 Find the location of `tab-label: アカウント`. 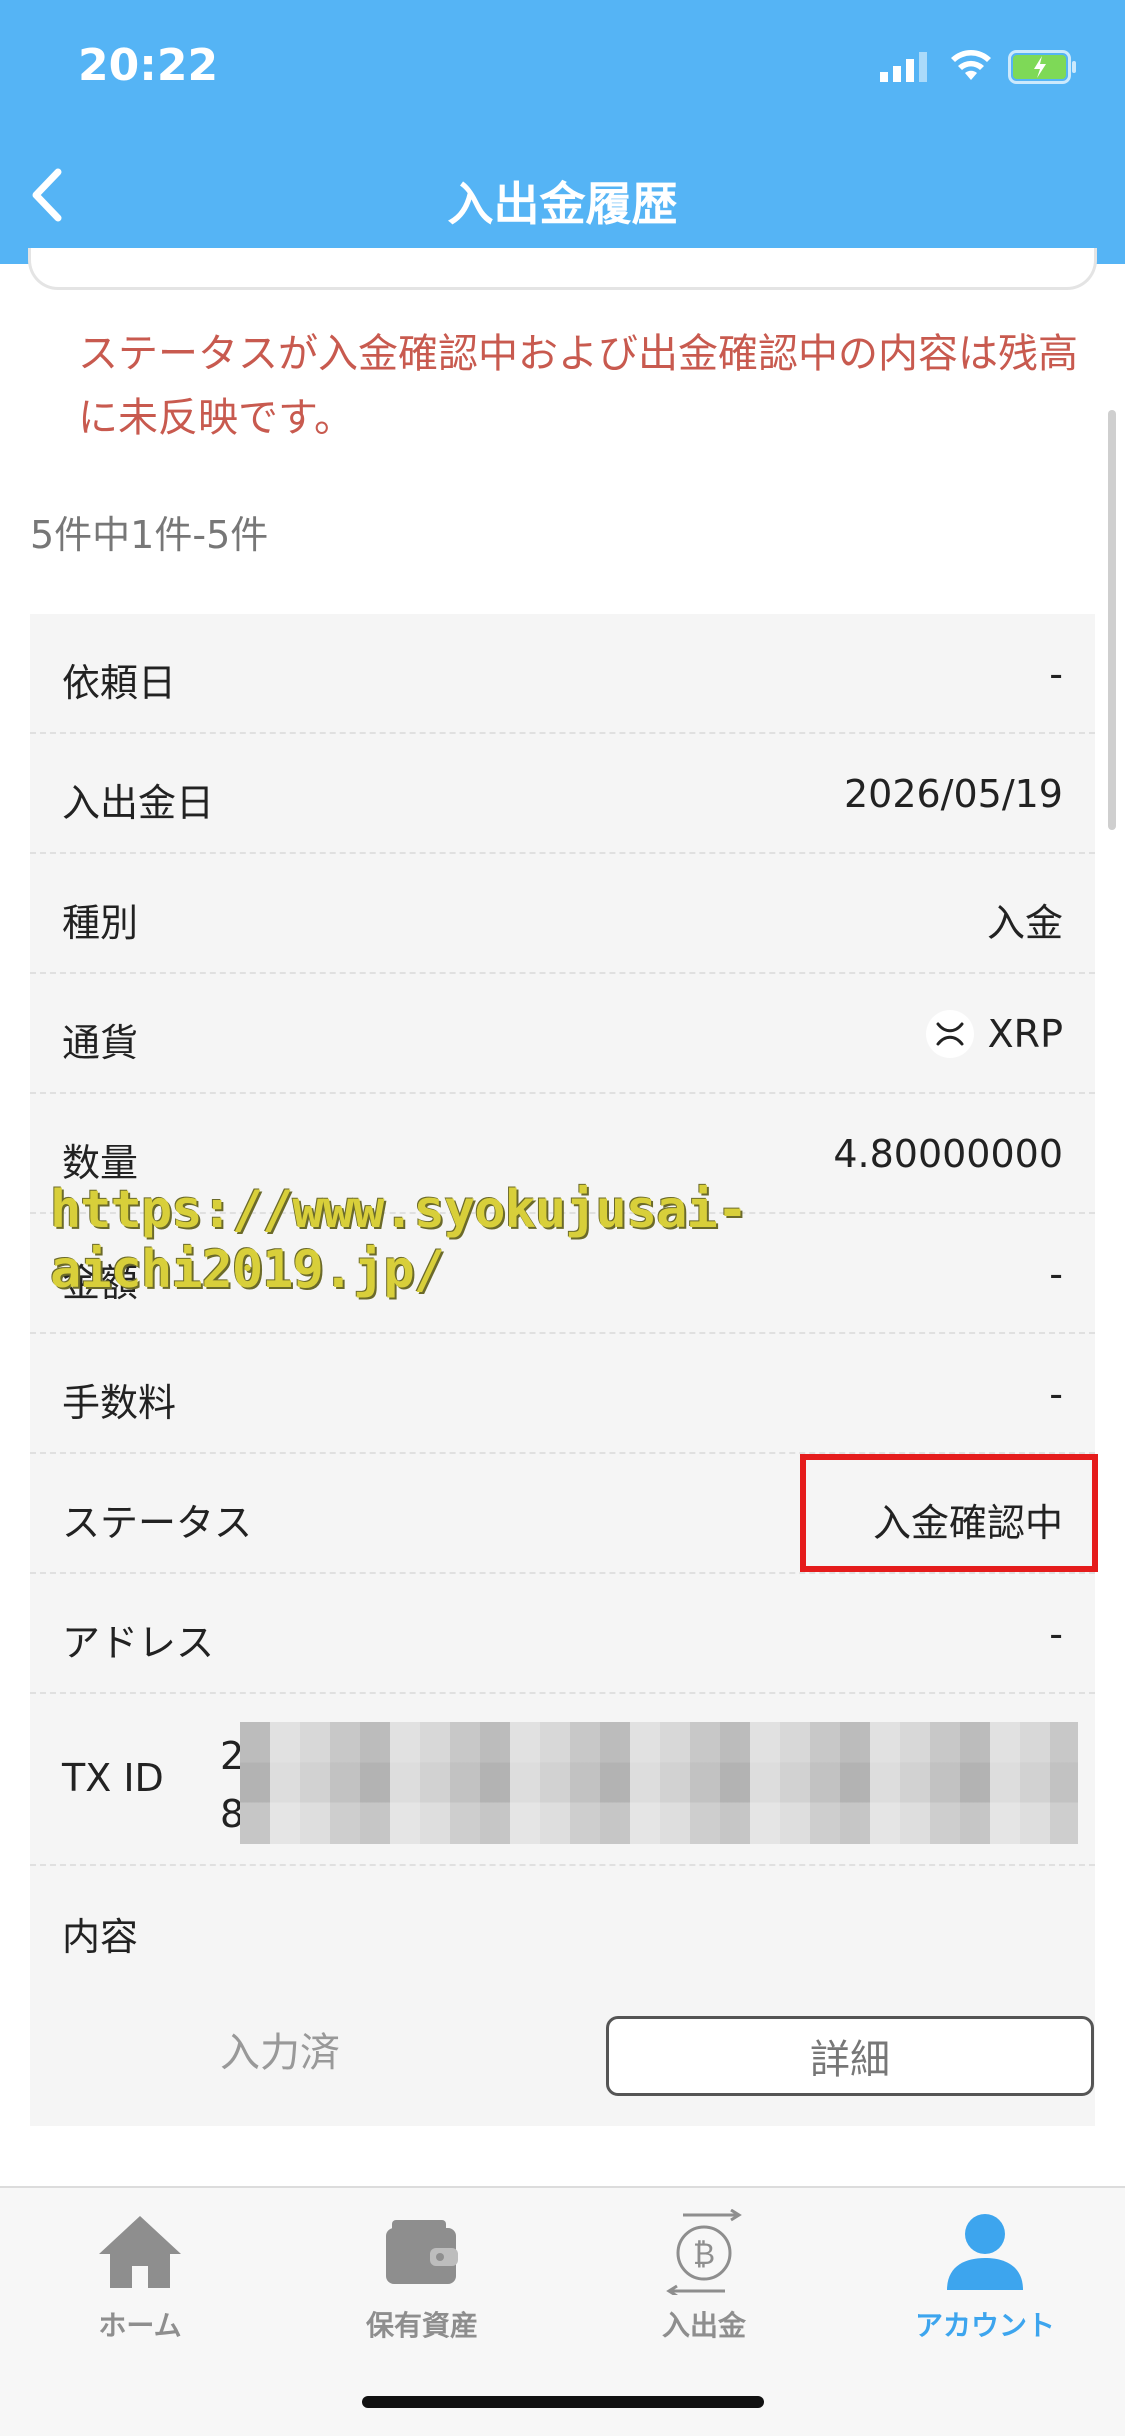

tab-label: アカウント is located at coordinates (984, 2325).